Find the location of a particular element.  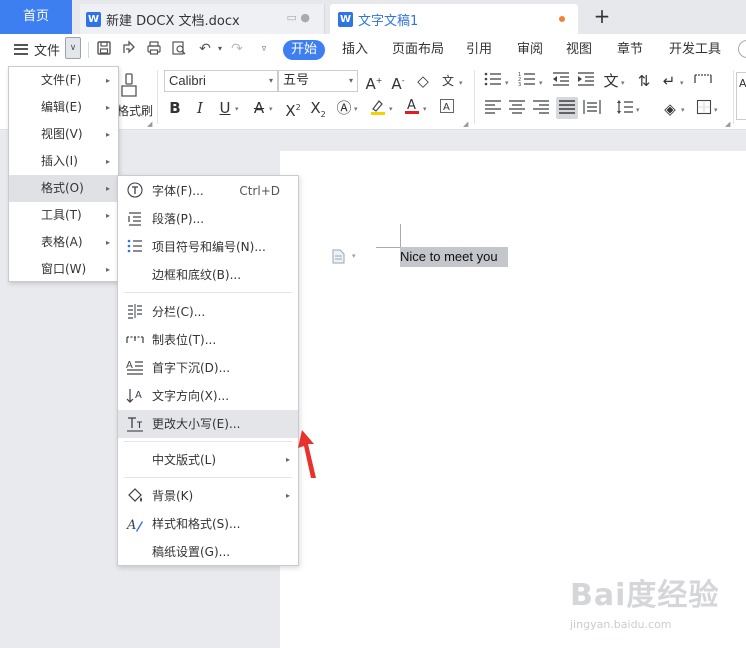

menu-item-insert: 插入(I) ▸ is located at coordinates (63, 161).